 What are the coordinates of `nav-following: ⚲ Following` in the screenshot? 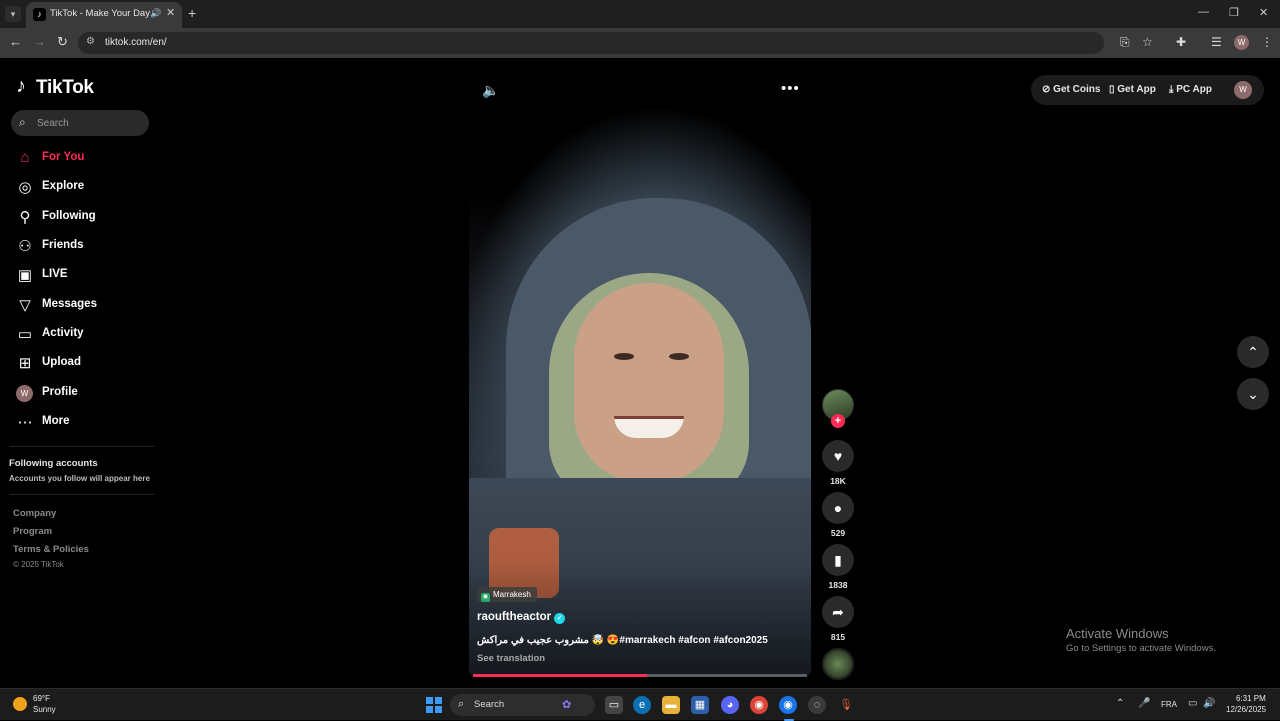 It's located at (86, 217).